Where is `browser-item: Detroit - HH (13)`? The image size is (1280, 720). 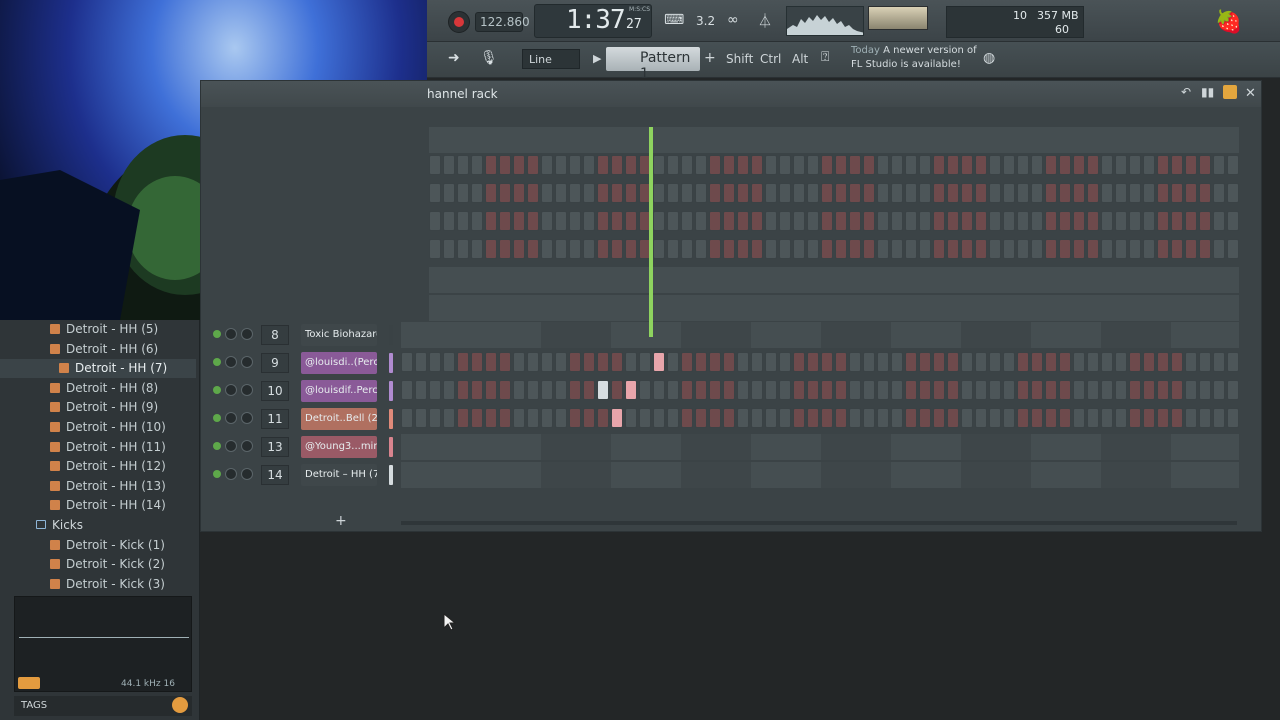
browser-item: Detroit - HH (13) is located at coordinates (98, 486).